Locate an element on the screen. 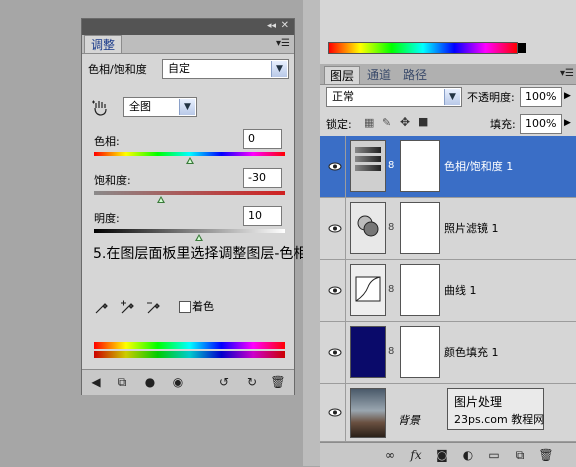 The image size is (576, 467). new-layer-icon: ⧉ is located at coordinates (520, 455).